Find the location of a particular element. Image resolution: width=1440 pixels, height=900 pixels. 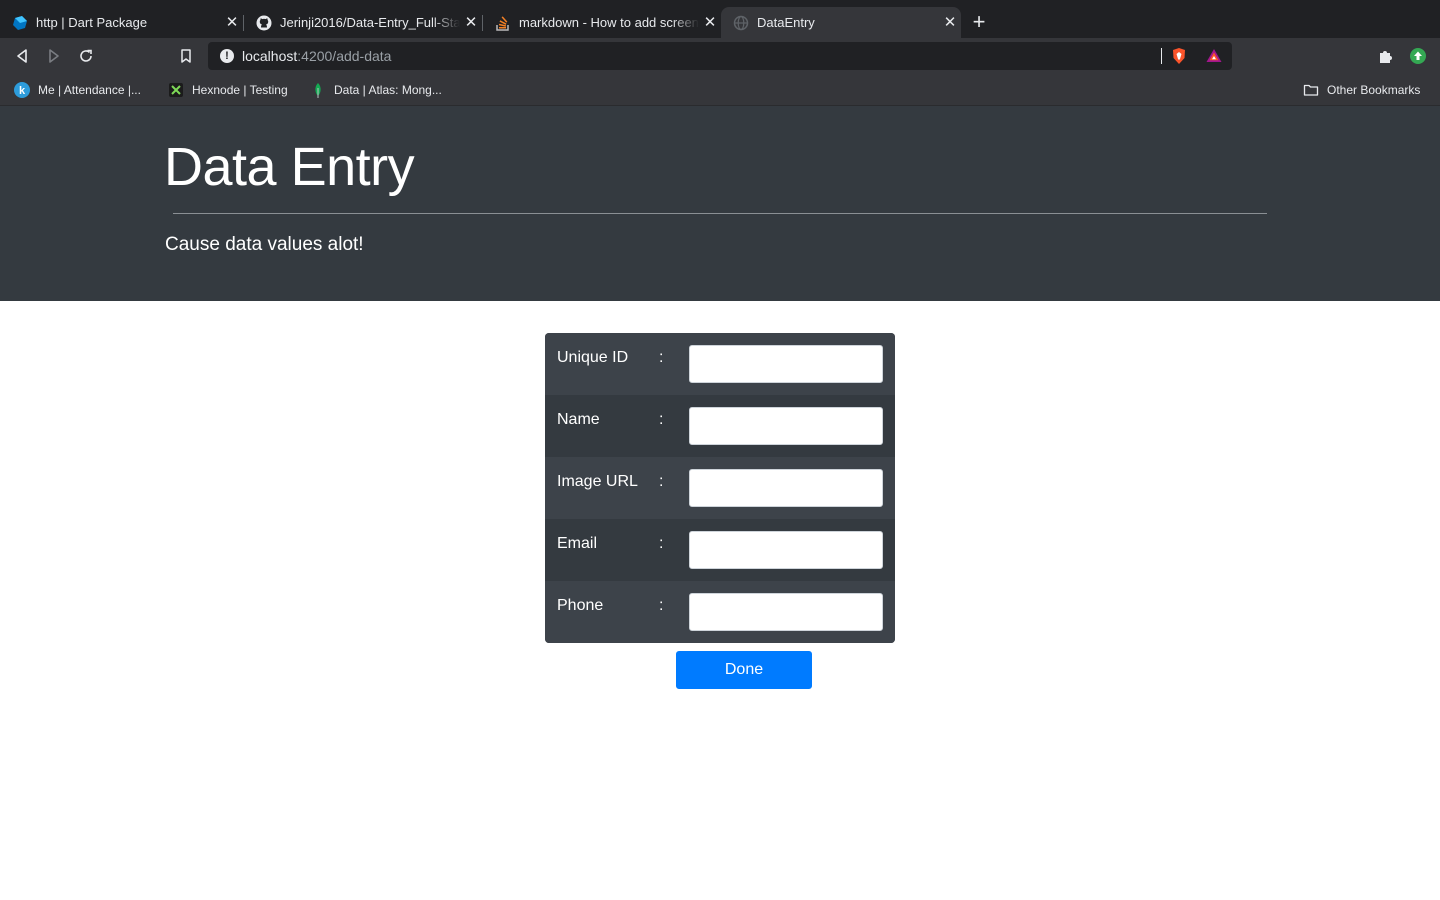

reload-icon is located at coordinates (86, 55).